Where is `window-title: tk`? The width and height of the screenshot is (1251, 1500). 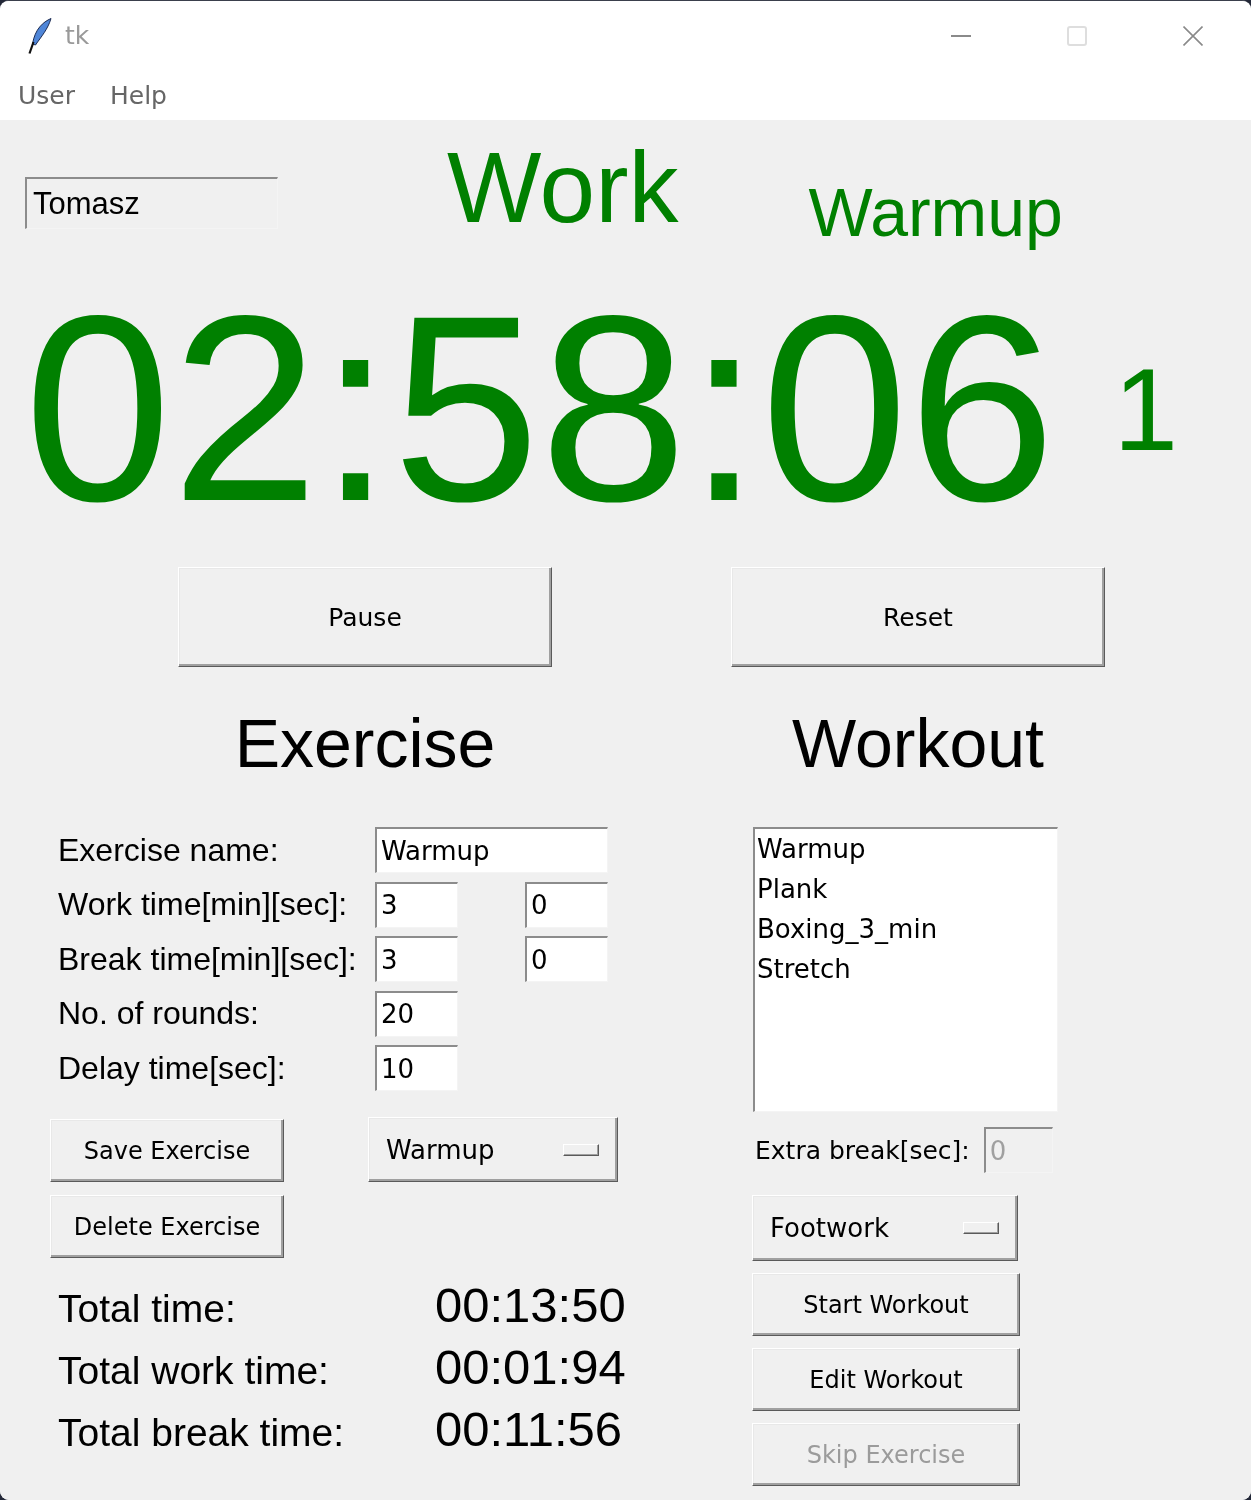
window-title: tk is located at coordinates (77, 35).